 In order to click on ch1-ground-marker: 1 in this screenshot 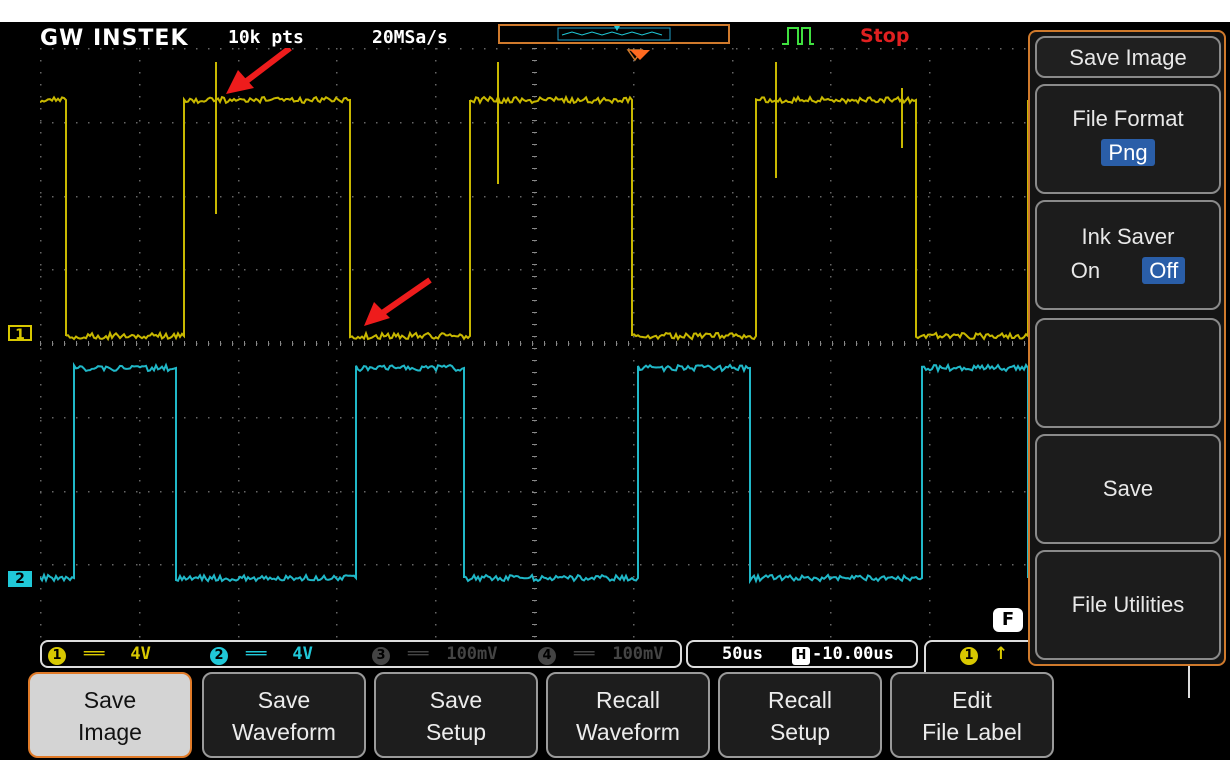, I will do `click(20, 333)`.